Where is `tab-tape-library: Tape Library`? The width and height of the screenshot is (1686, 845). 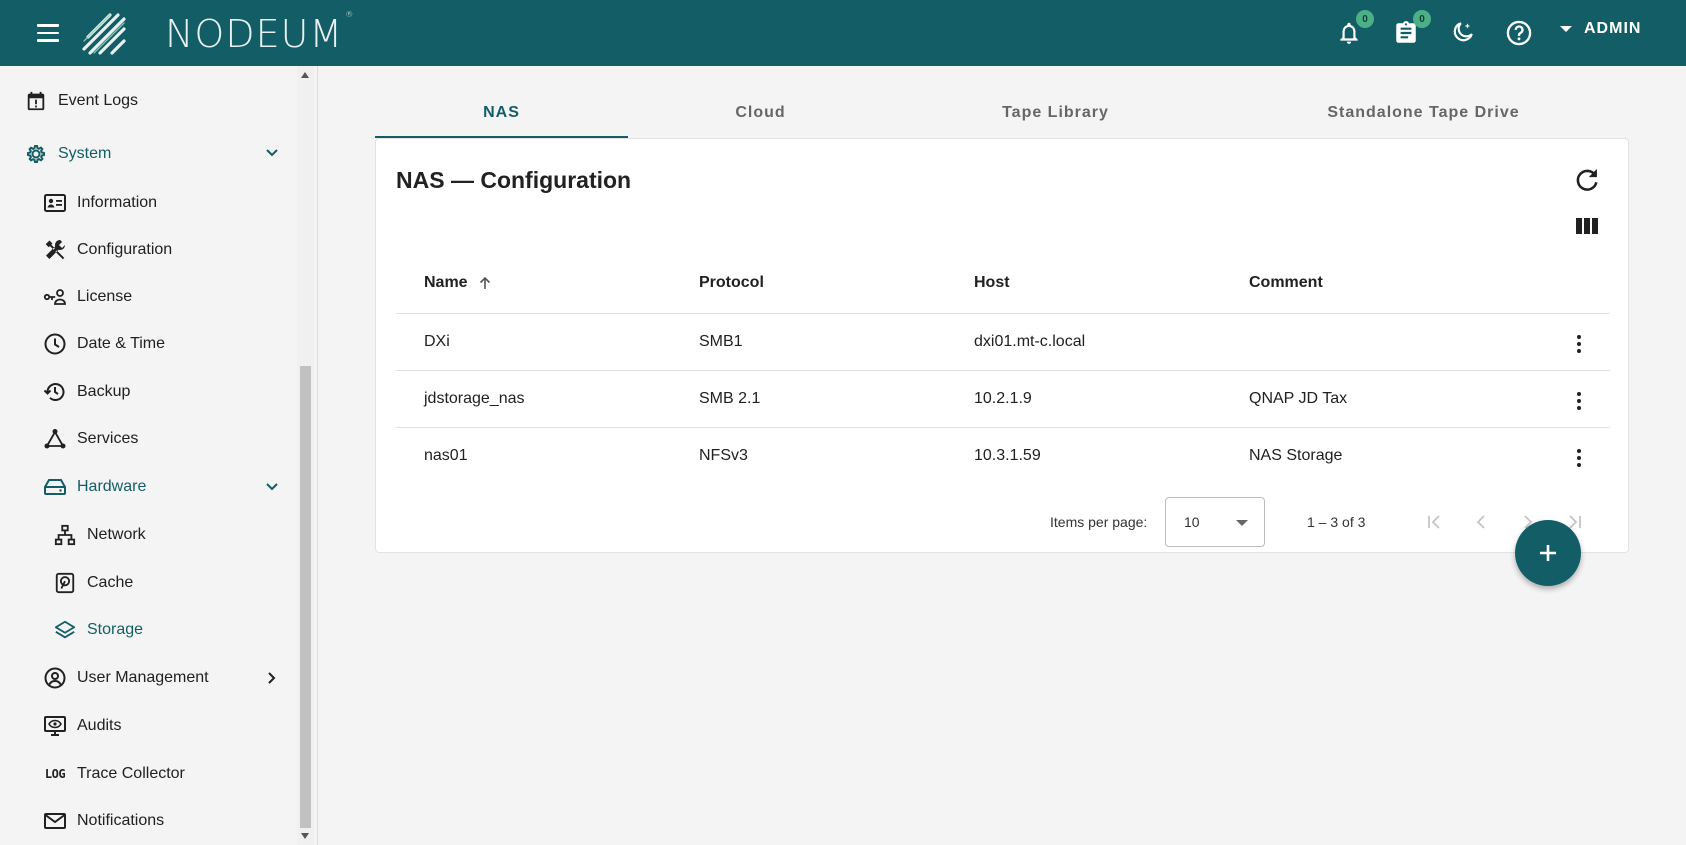 tab-tape-library: Tape Library is located at coordinates (1055, 113).